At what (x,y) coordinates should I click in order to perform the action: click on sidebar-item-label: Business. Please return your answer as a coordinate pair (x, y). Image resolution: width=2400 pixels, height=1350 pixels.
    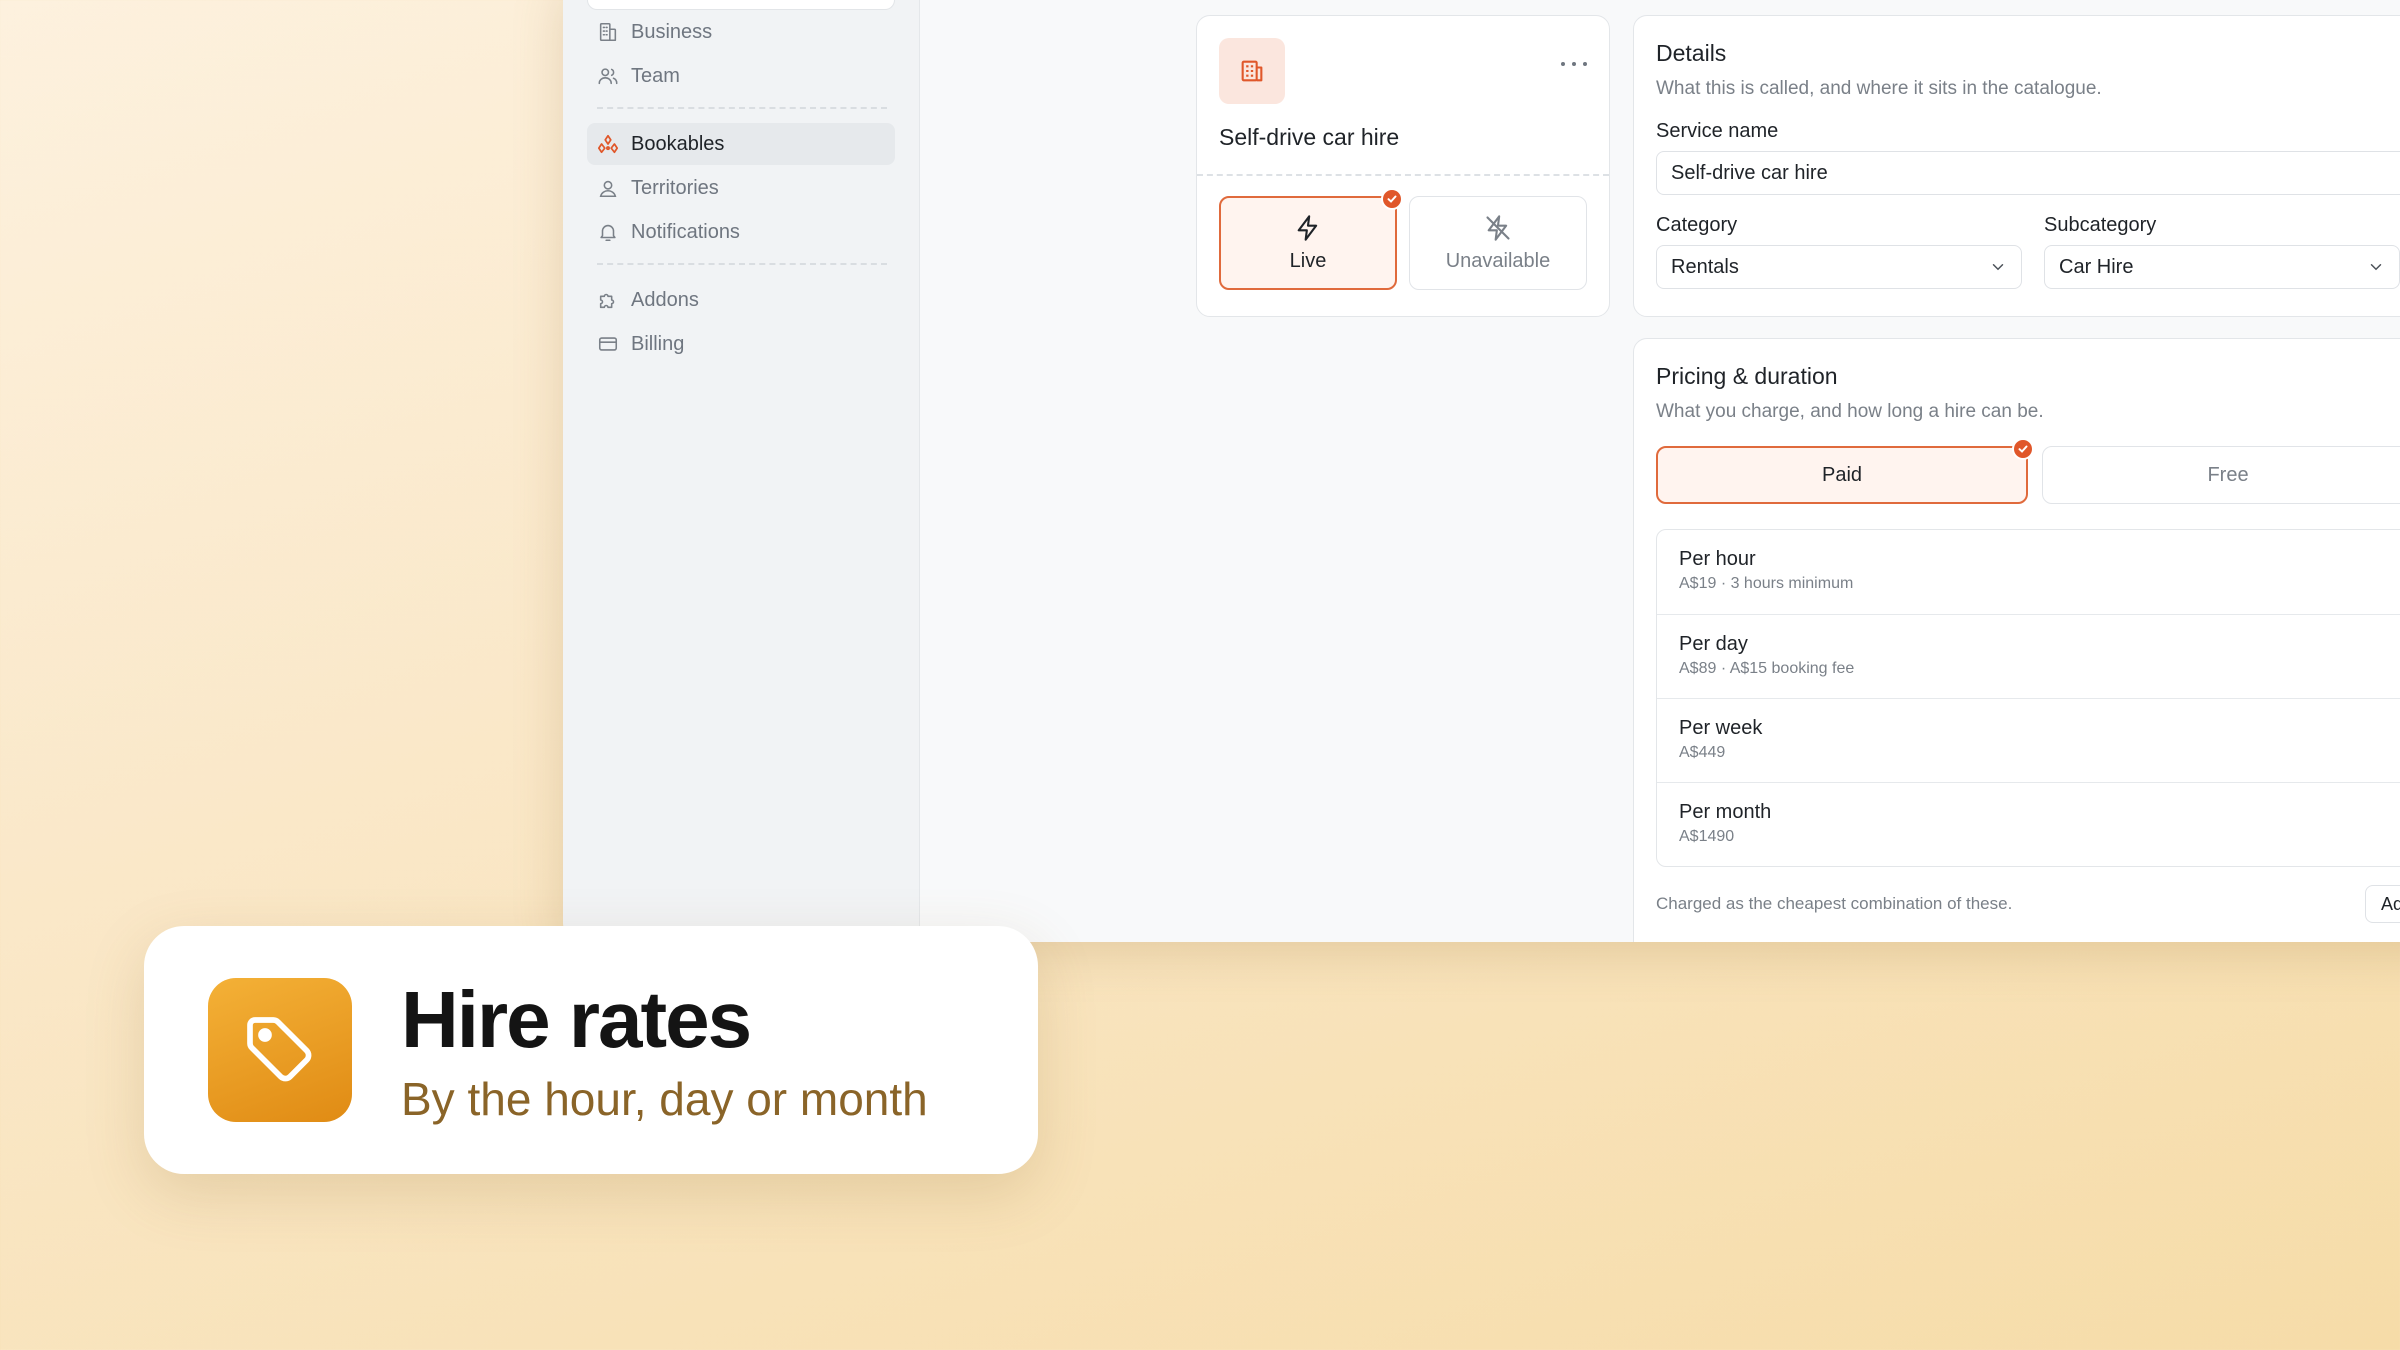
    Looking at the image, I should click on (672, 31).